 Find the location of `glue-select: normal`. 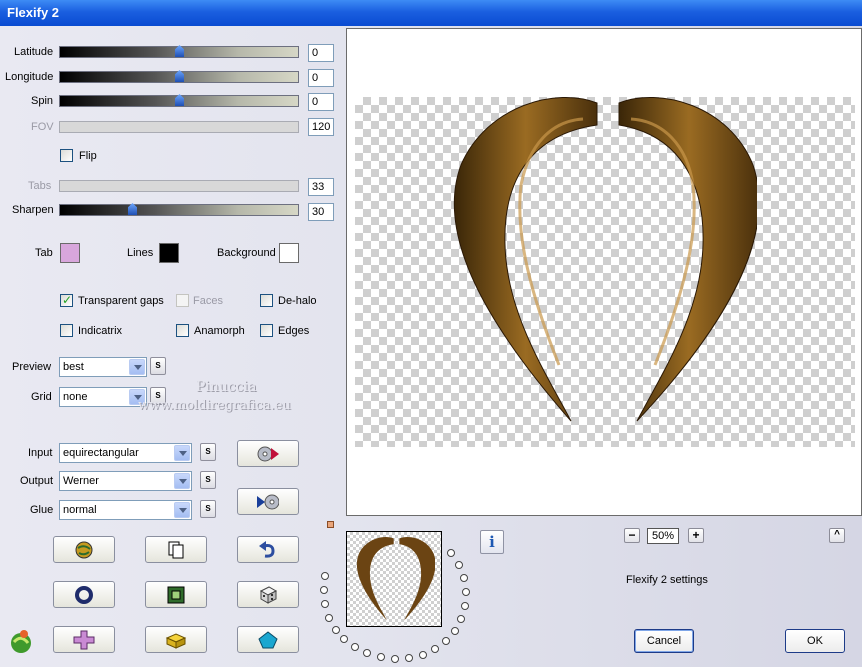

glue-select: normal is located at coordinates (125, 510).